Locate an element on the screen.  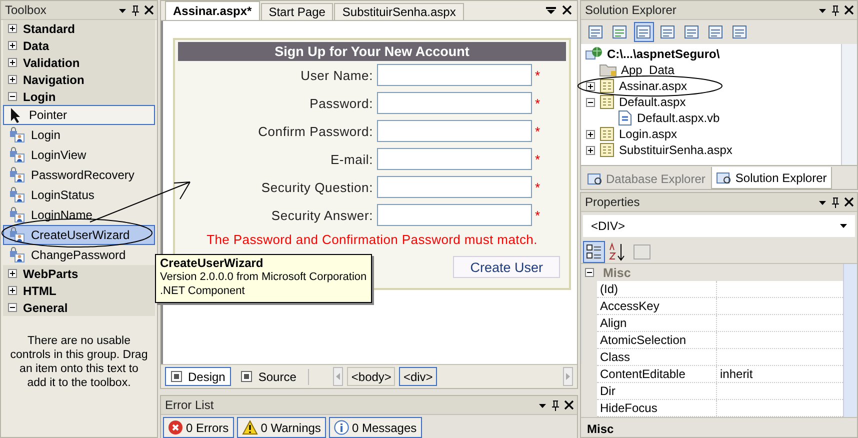
folder-icon is located at coordinates (608, 70).